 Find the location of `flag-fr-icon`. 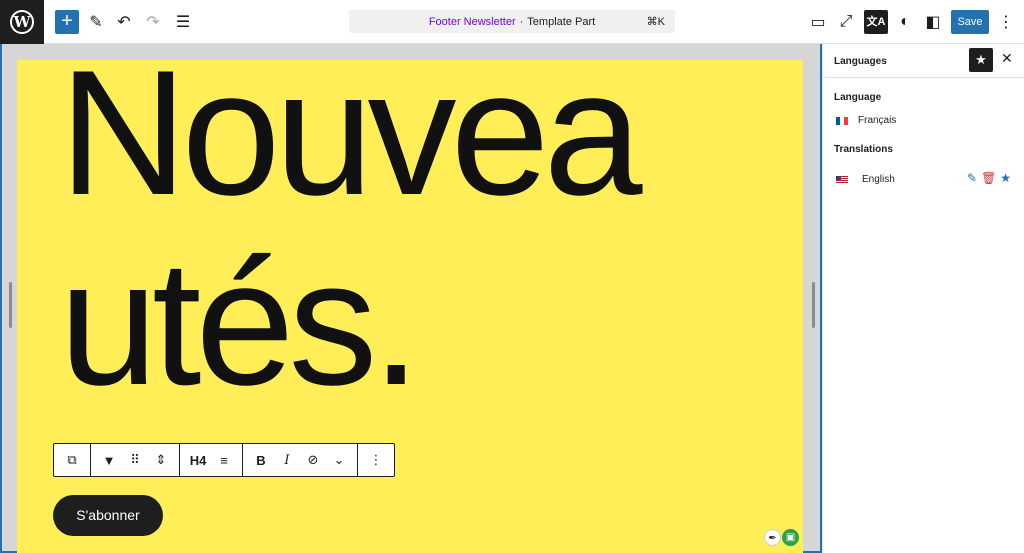

flag-fr-icon is located at coordinates (842, 120).